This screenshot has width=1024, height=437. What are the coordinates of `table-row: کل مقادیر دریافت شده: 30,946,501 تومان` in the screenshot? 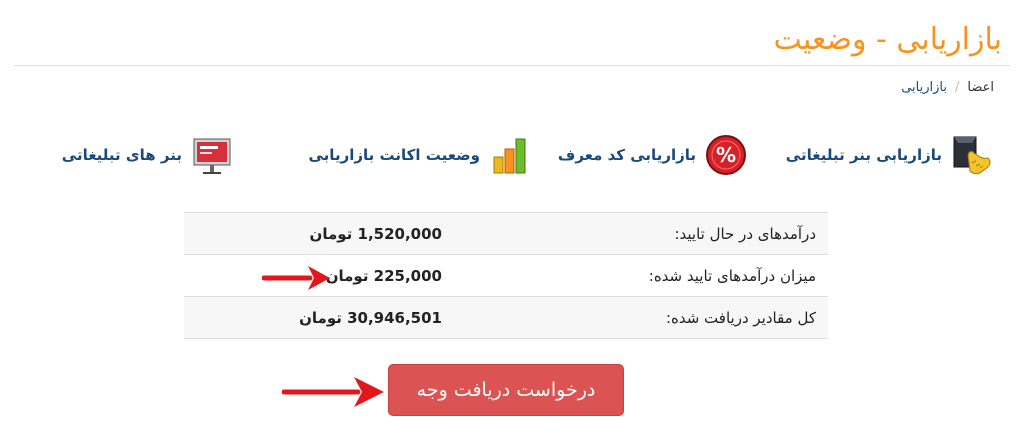 It's located at (506, 317).